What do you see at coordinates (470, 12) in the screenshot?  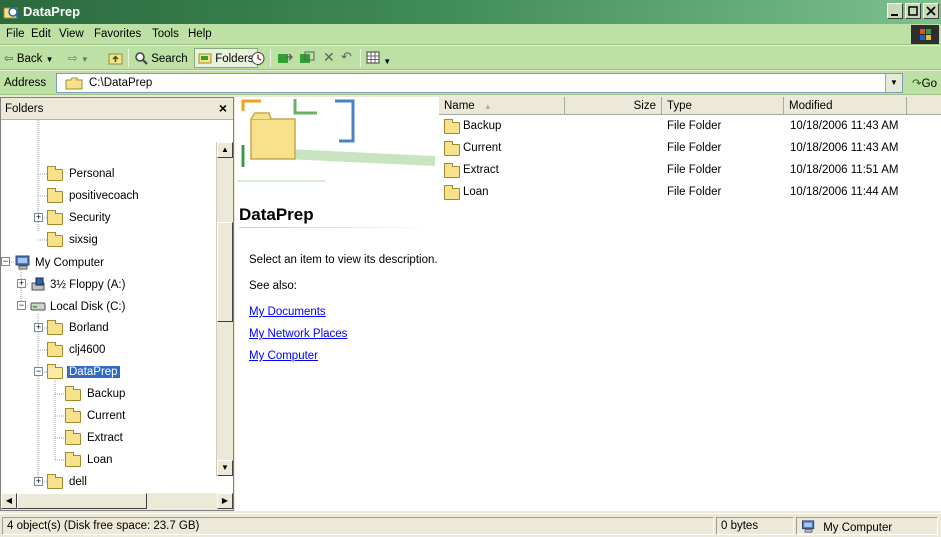 I see `title-bar: DataPrep` at bounding box center [470, 12].